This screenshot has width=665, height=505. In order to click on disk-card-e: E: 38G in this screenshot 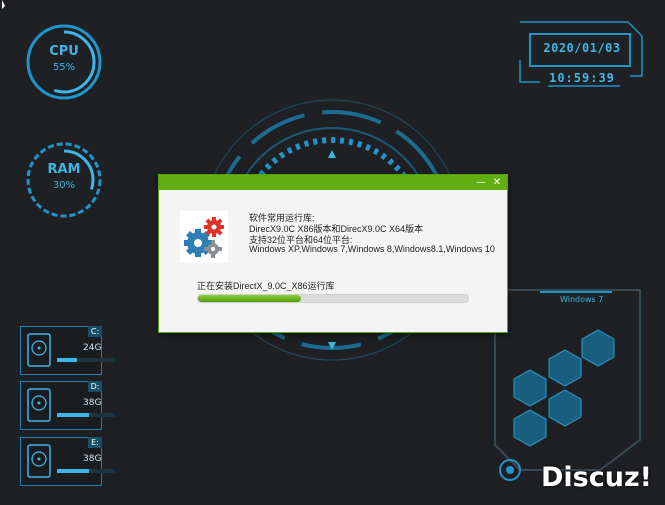, I will do `click(67, 461)`.